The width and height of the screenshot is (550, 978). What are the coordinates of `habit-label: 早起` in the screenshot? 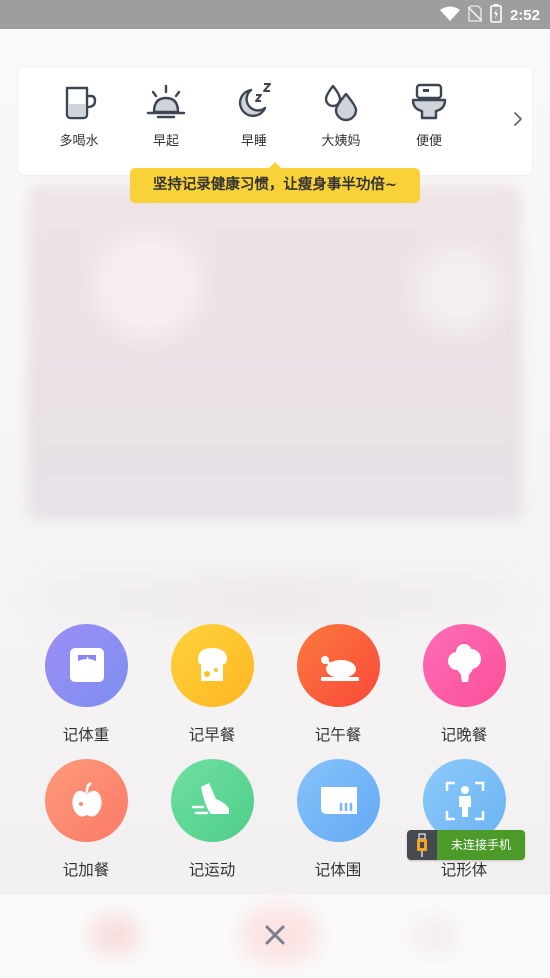 It's located at (165, 141).